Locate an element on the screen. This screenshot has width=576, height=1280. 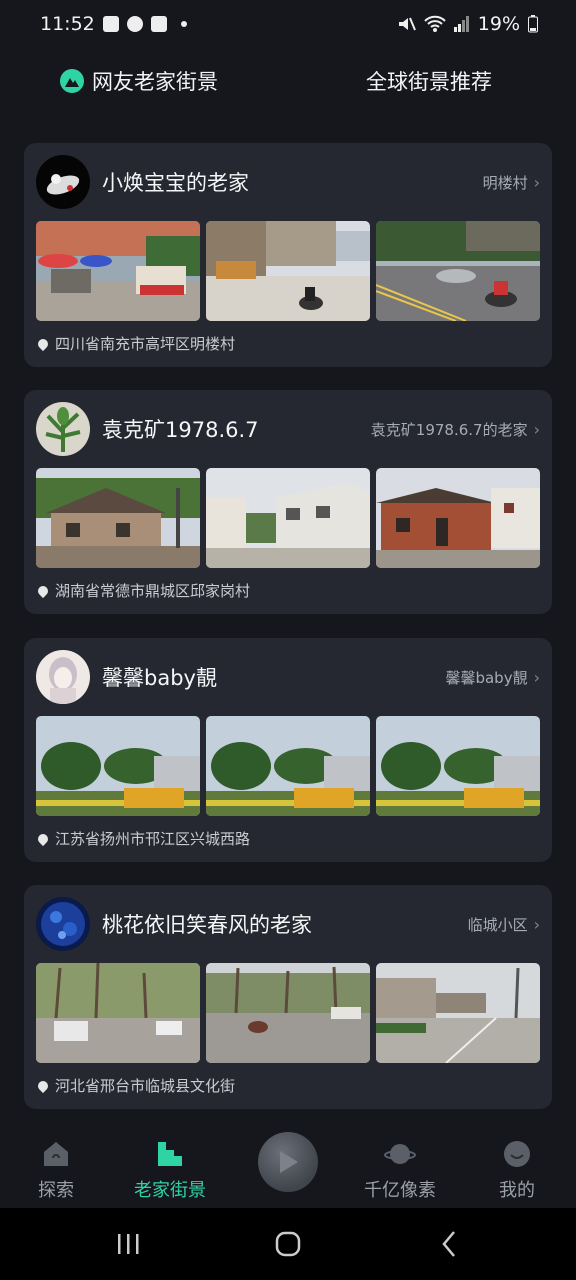
card-link: 明楼村 › is located at coordinates (511, 182).